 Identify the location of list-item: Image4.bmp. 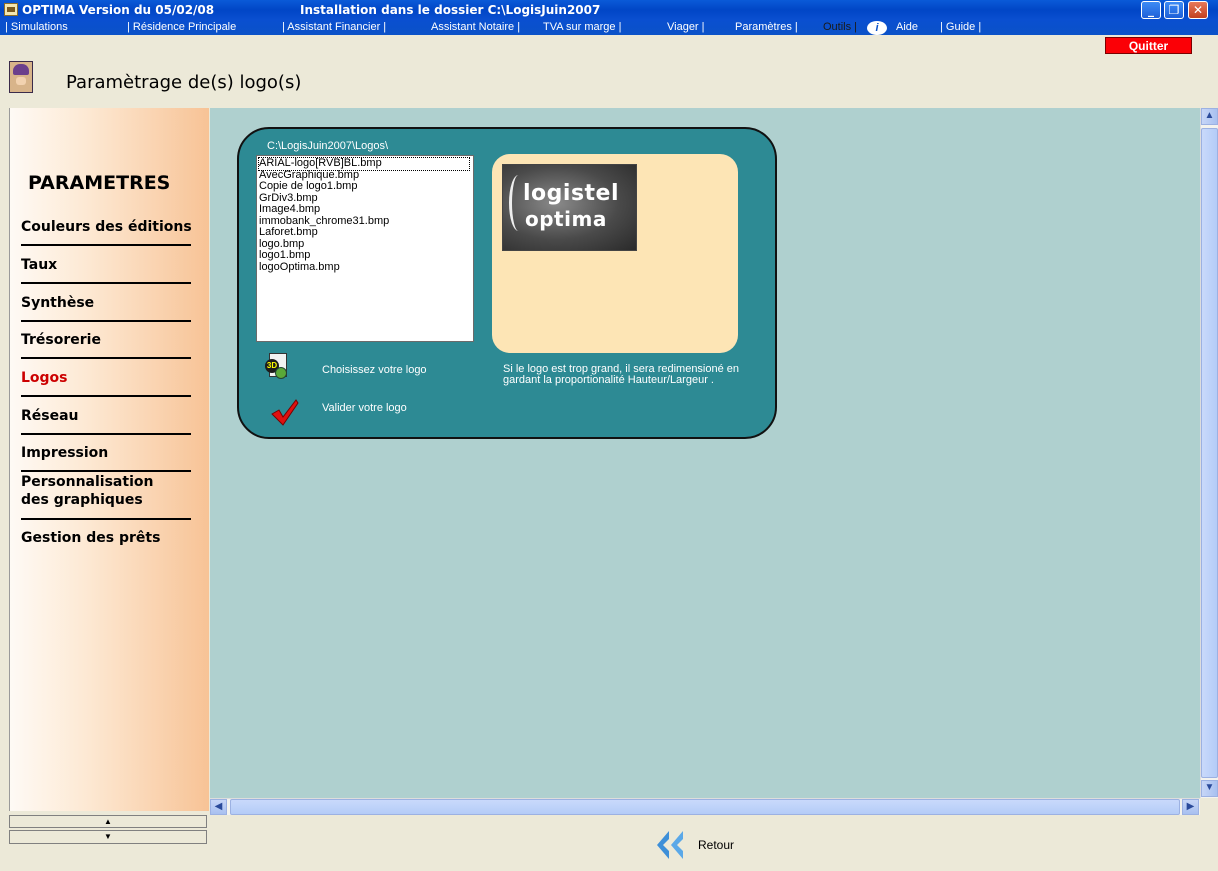
(366, 209).